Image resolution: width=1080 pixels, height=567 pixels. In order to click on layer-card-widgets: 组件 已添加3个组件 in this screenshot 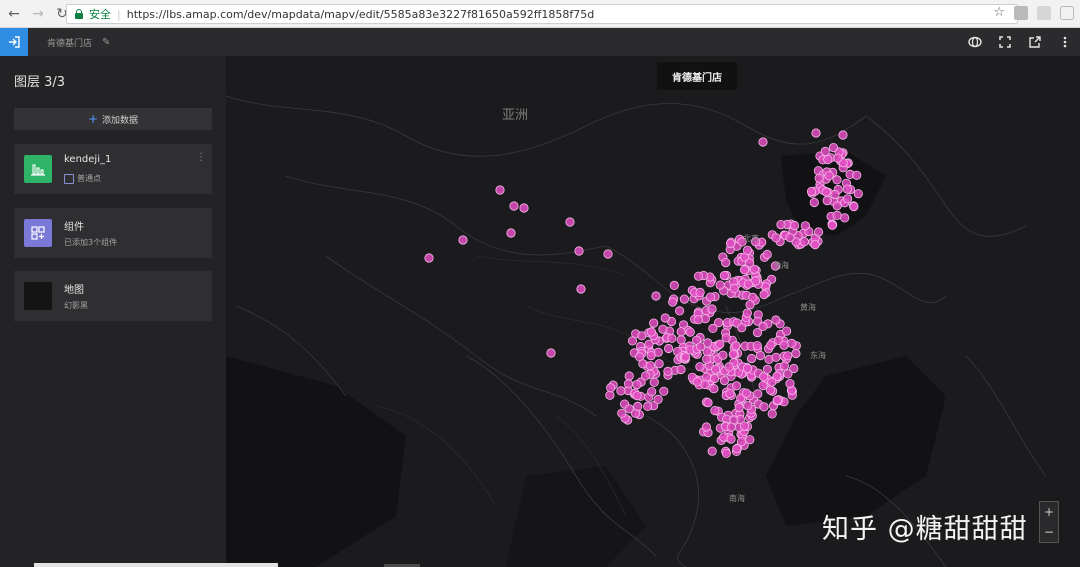, I will do `click(113, 233)`.